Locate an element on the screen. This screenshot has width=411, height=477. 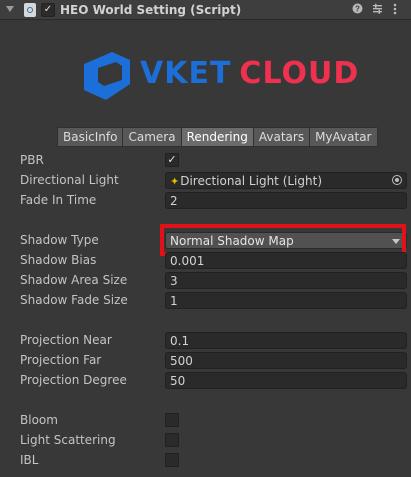
tab-rendering: Rendering is located at coordinates (217, 137).